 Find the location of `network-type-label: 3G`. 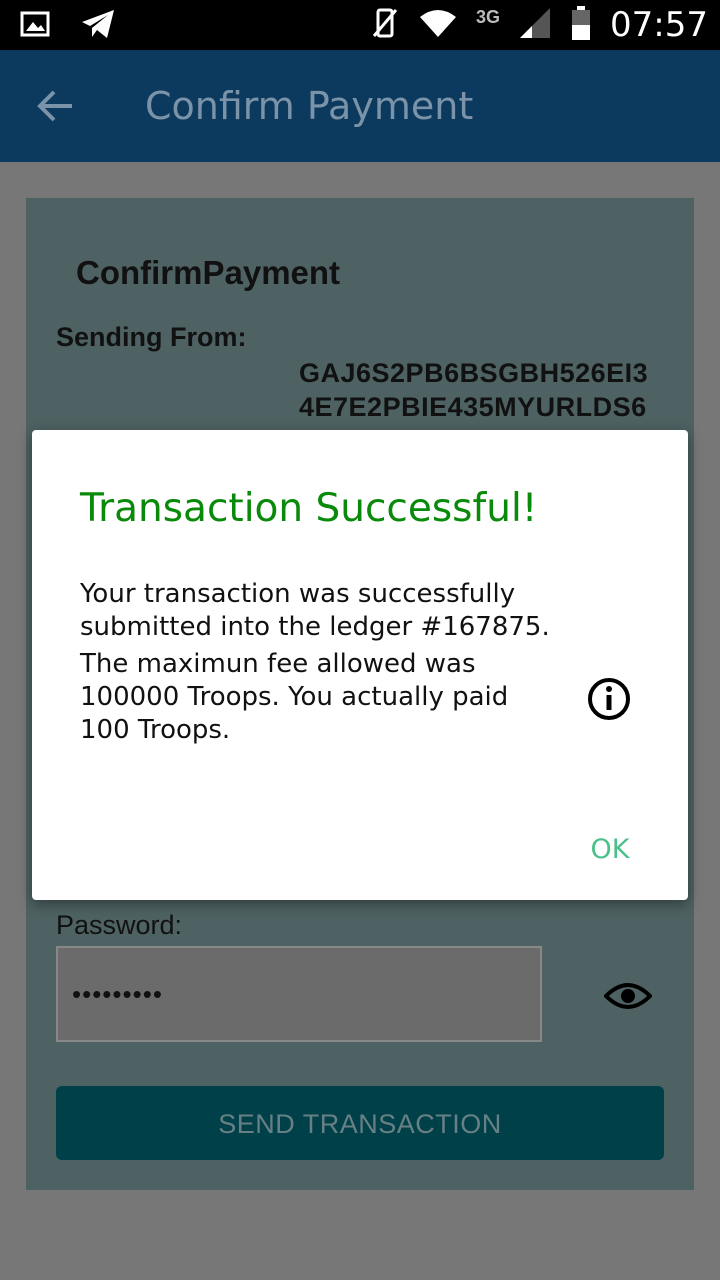

network-type-label: 3G is located at coordinates (488, 16).